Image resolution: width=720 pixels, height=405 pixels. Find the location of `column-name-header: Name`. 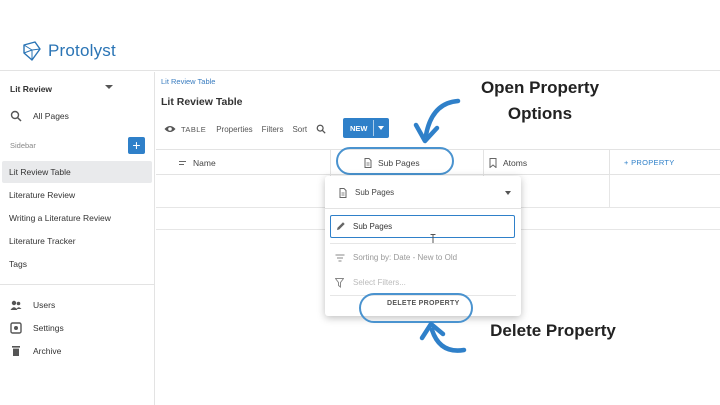

column-name-header: Name is located at coordinates (197, 163).